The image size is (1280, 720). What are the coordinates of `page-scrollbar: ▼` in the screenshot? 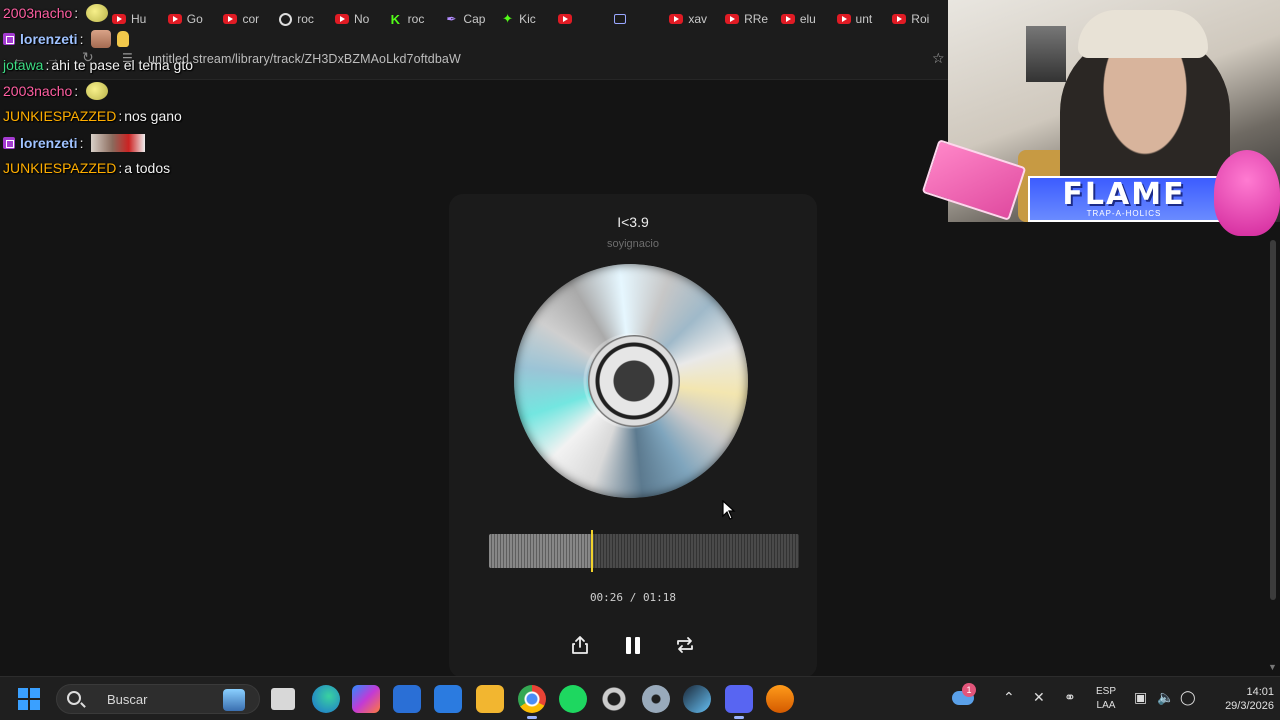 It's located at (1273, 458).